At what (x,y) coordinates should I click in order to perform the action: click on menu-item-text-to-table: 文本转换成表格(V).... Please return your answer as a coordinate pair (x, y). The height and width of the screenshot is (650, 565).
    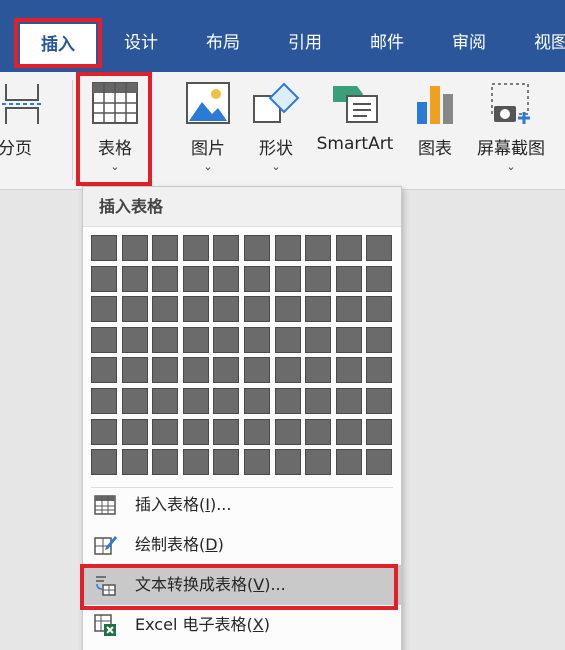
    Looking at the image, I should click on (242, 585).